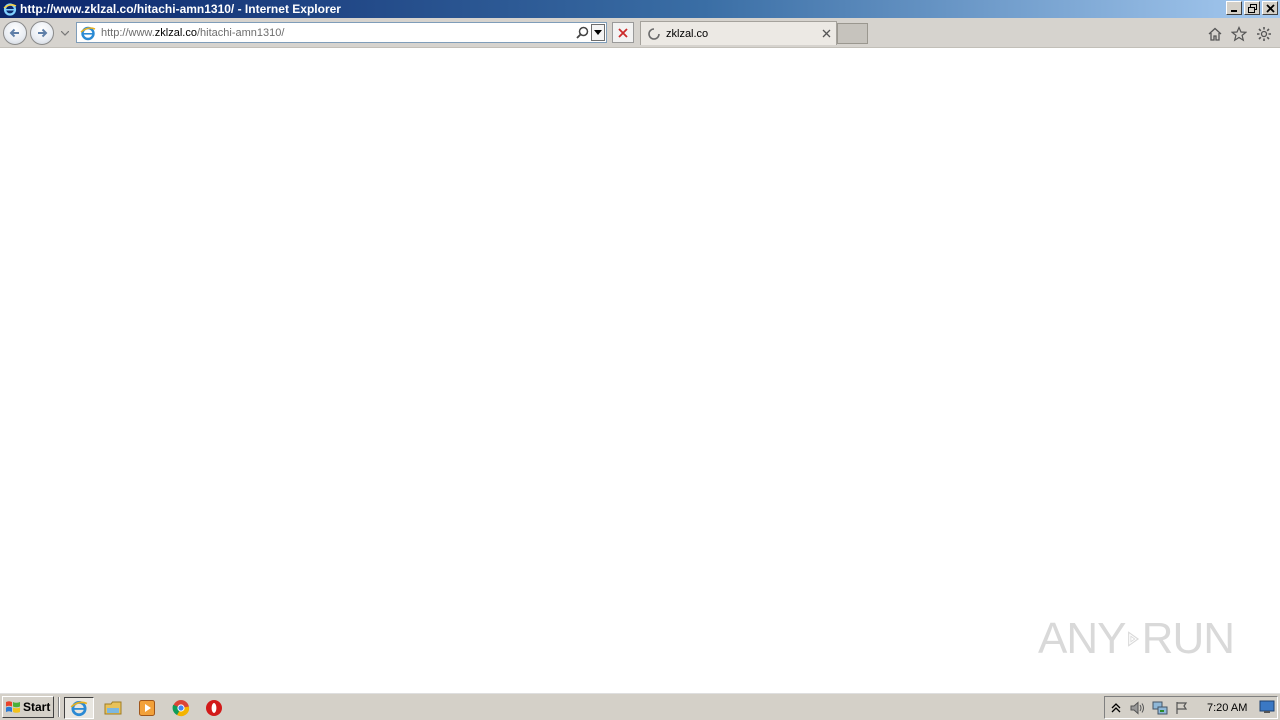 The height and width of the screenshot is (720, 1280). I want to click on tray-volume, so click(1138, 708).